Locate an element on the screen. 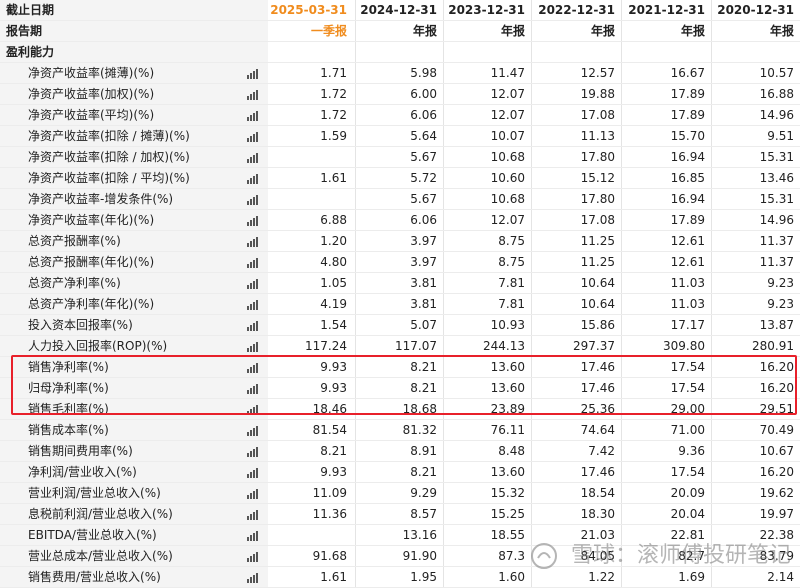 This screenshot has height=588, width=800. row-label-text: 营业总成本/营业总收入(%) is located at coordinates (100, 556).